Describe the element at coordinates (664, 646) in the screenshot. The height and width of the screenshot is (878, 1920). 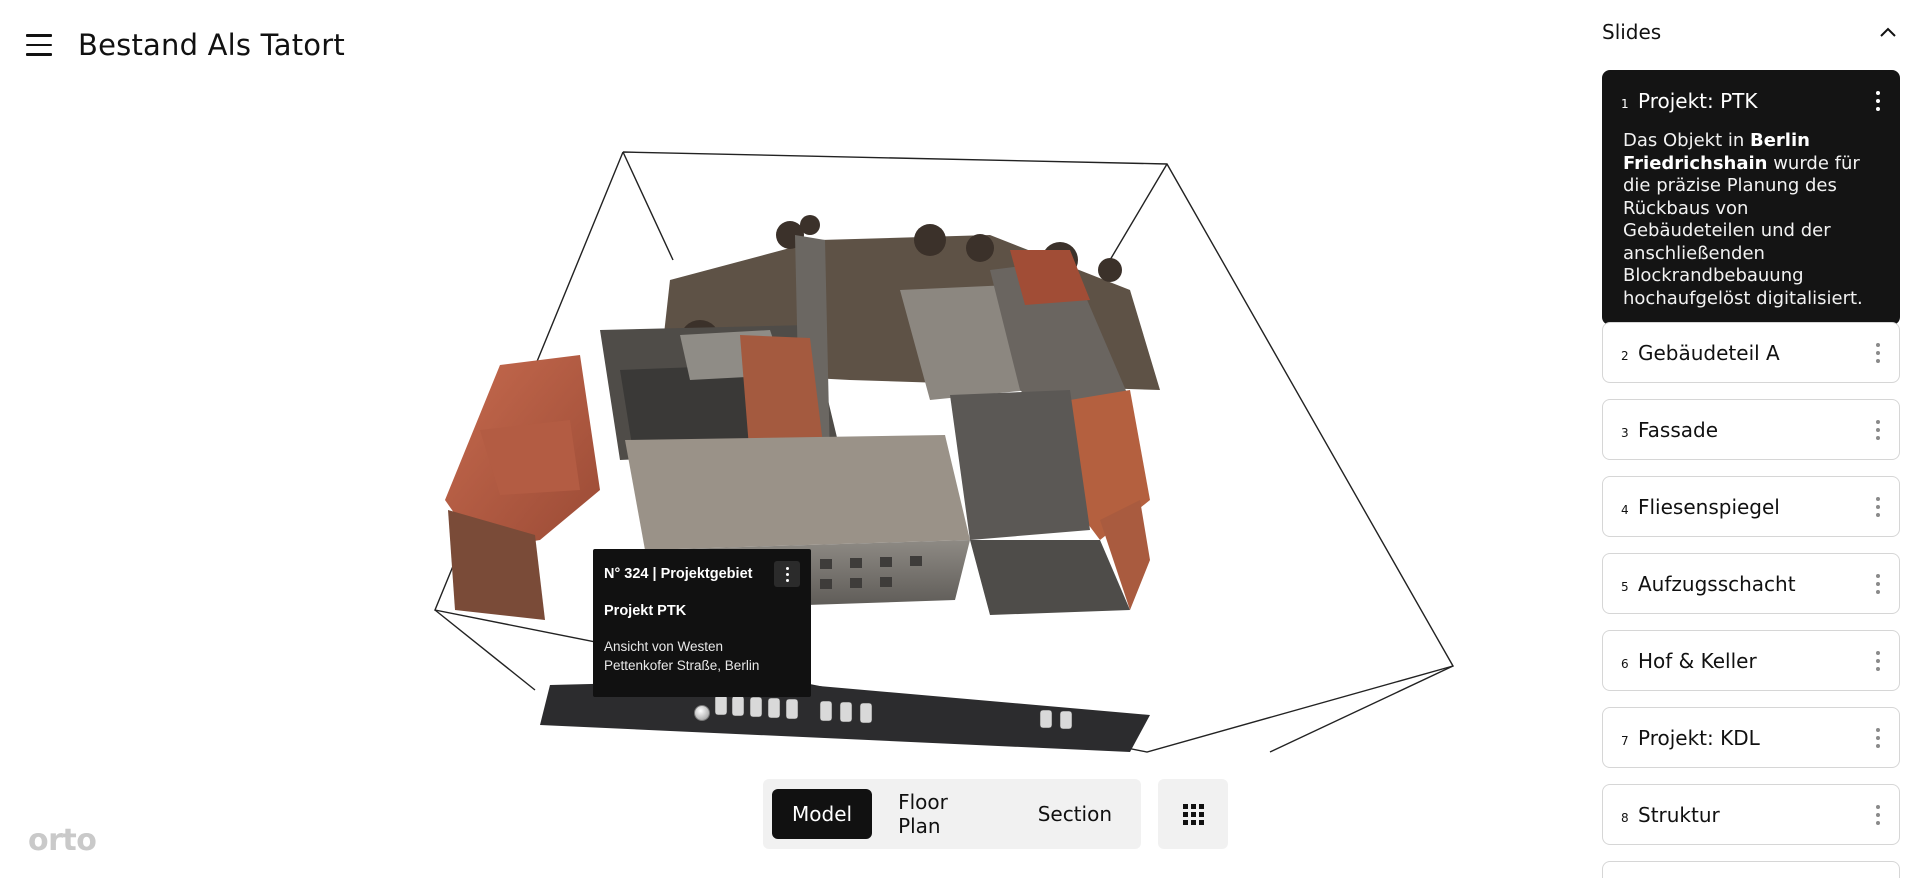
I see `annotation-desc-line1: Ansicht von Westen` at that location.